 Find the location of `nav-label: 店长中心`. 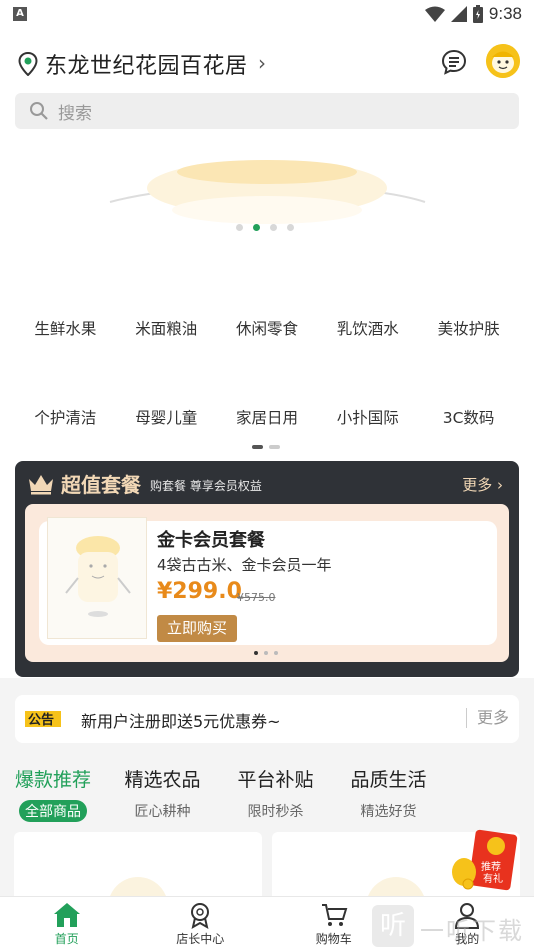

nav-label: 店长中心 is located at coordinates (200, 939).